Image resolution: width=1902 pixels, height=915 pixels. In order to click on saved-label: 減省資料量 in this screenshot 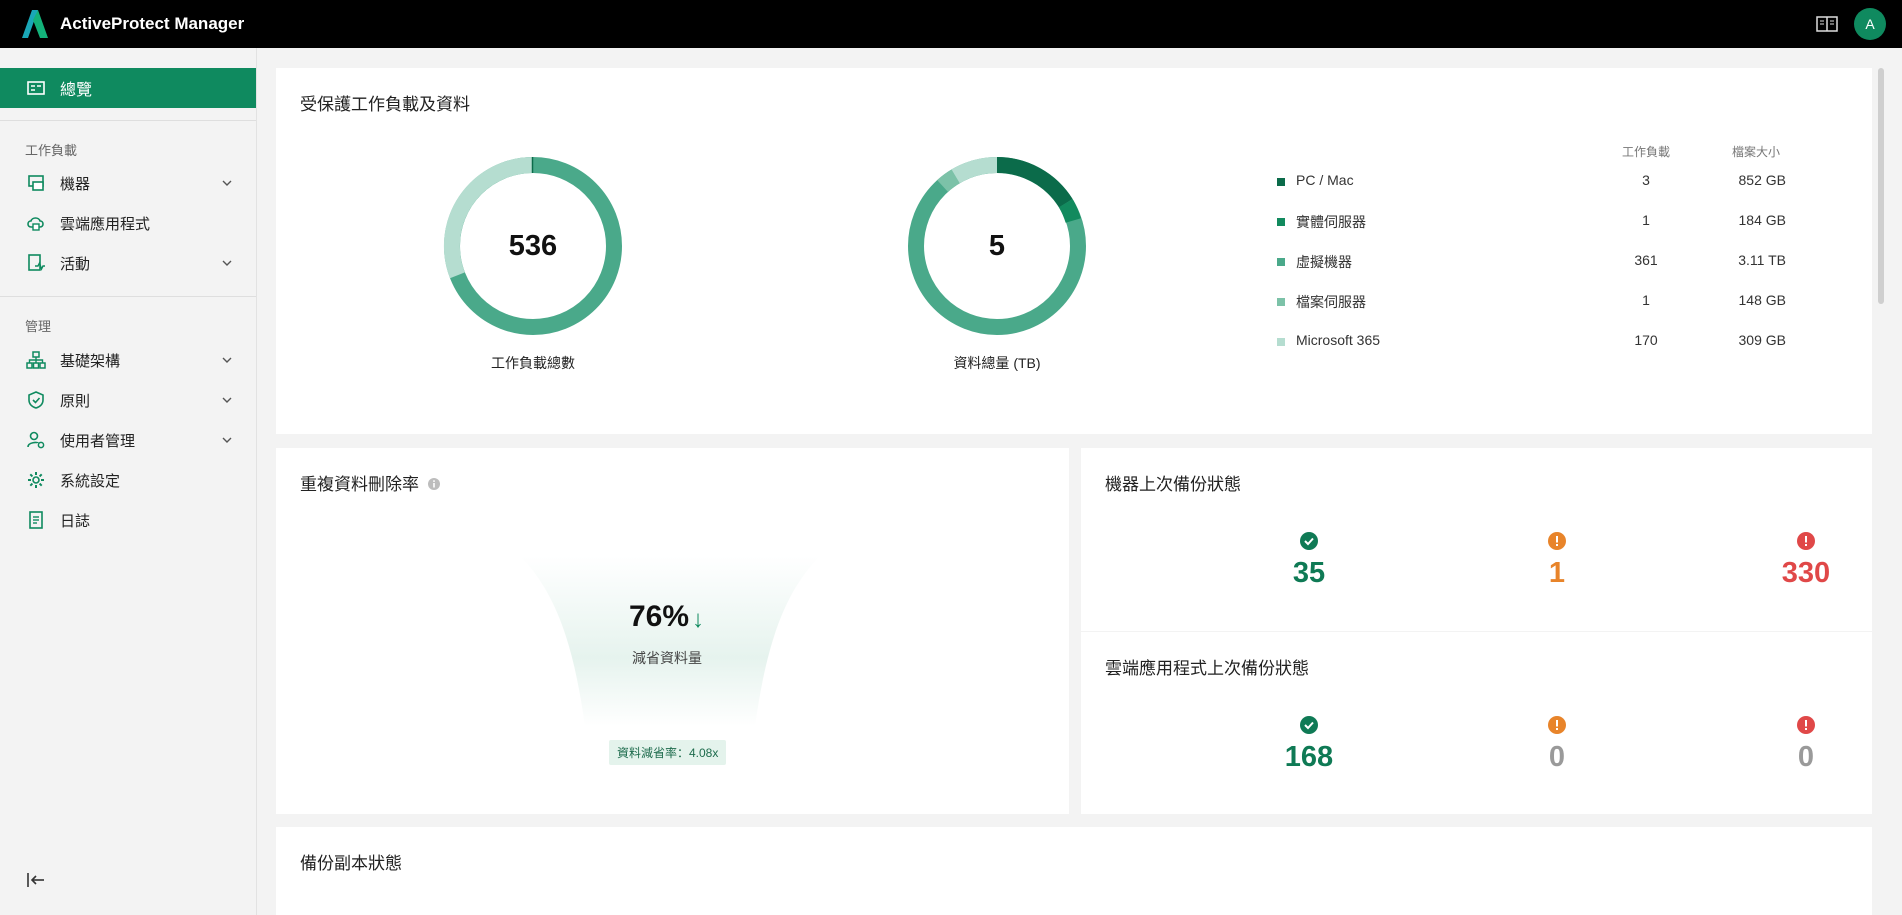, I will do `click(667, 658)`.